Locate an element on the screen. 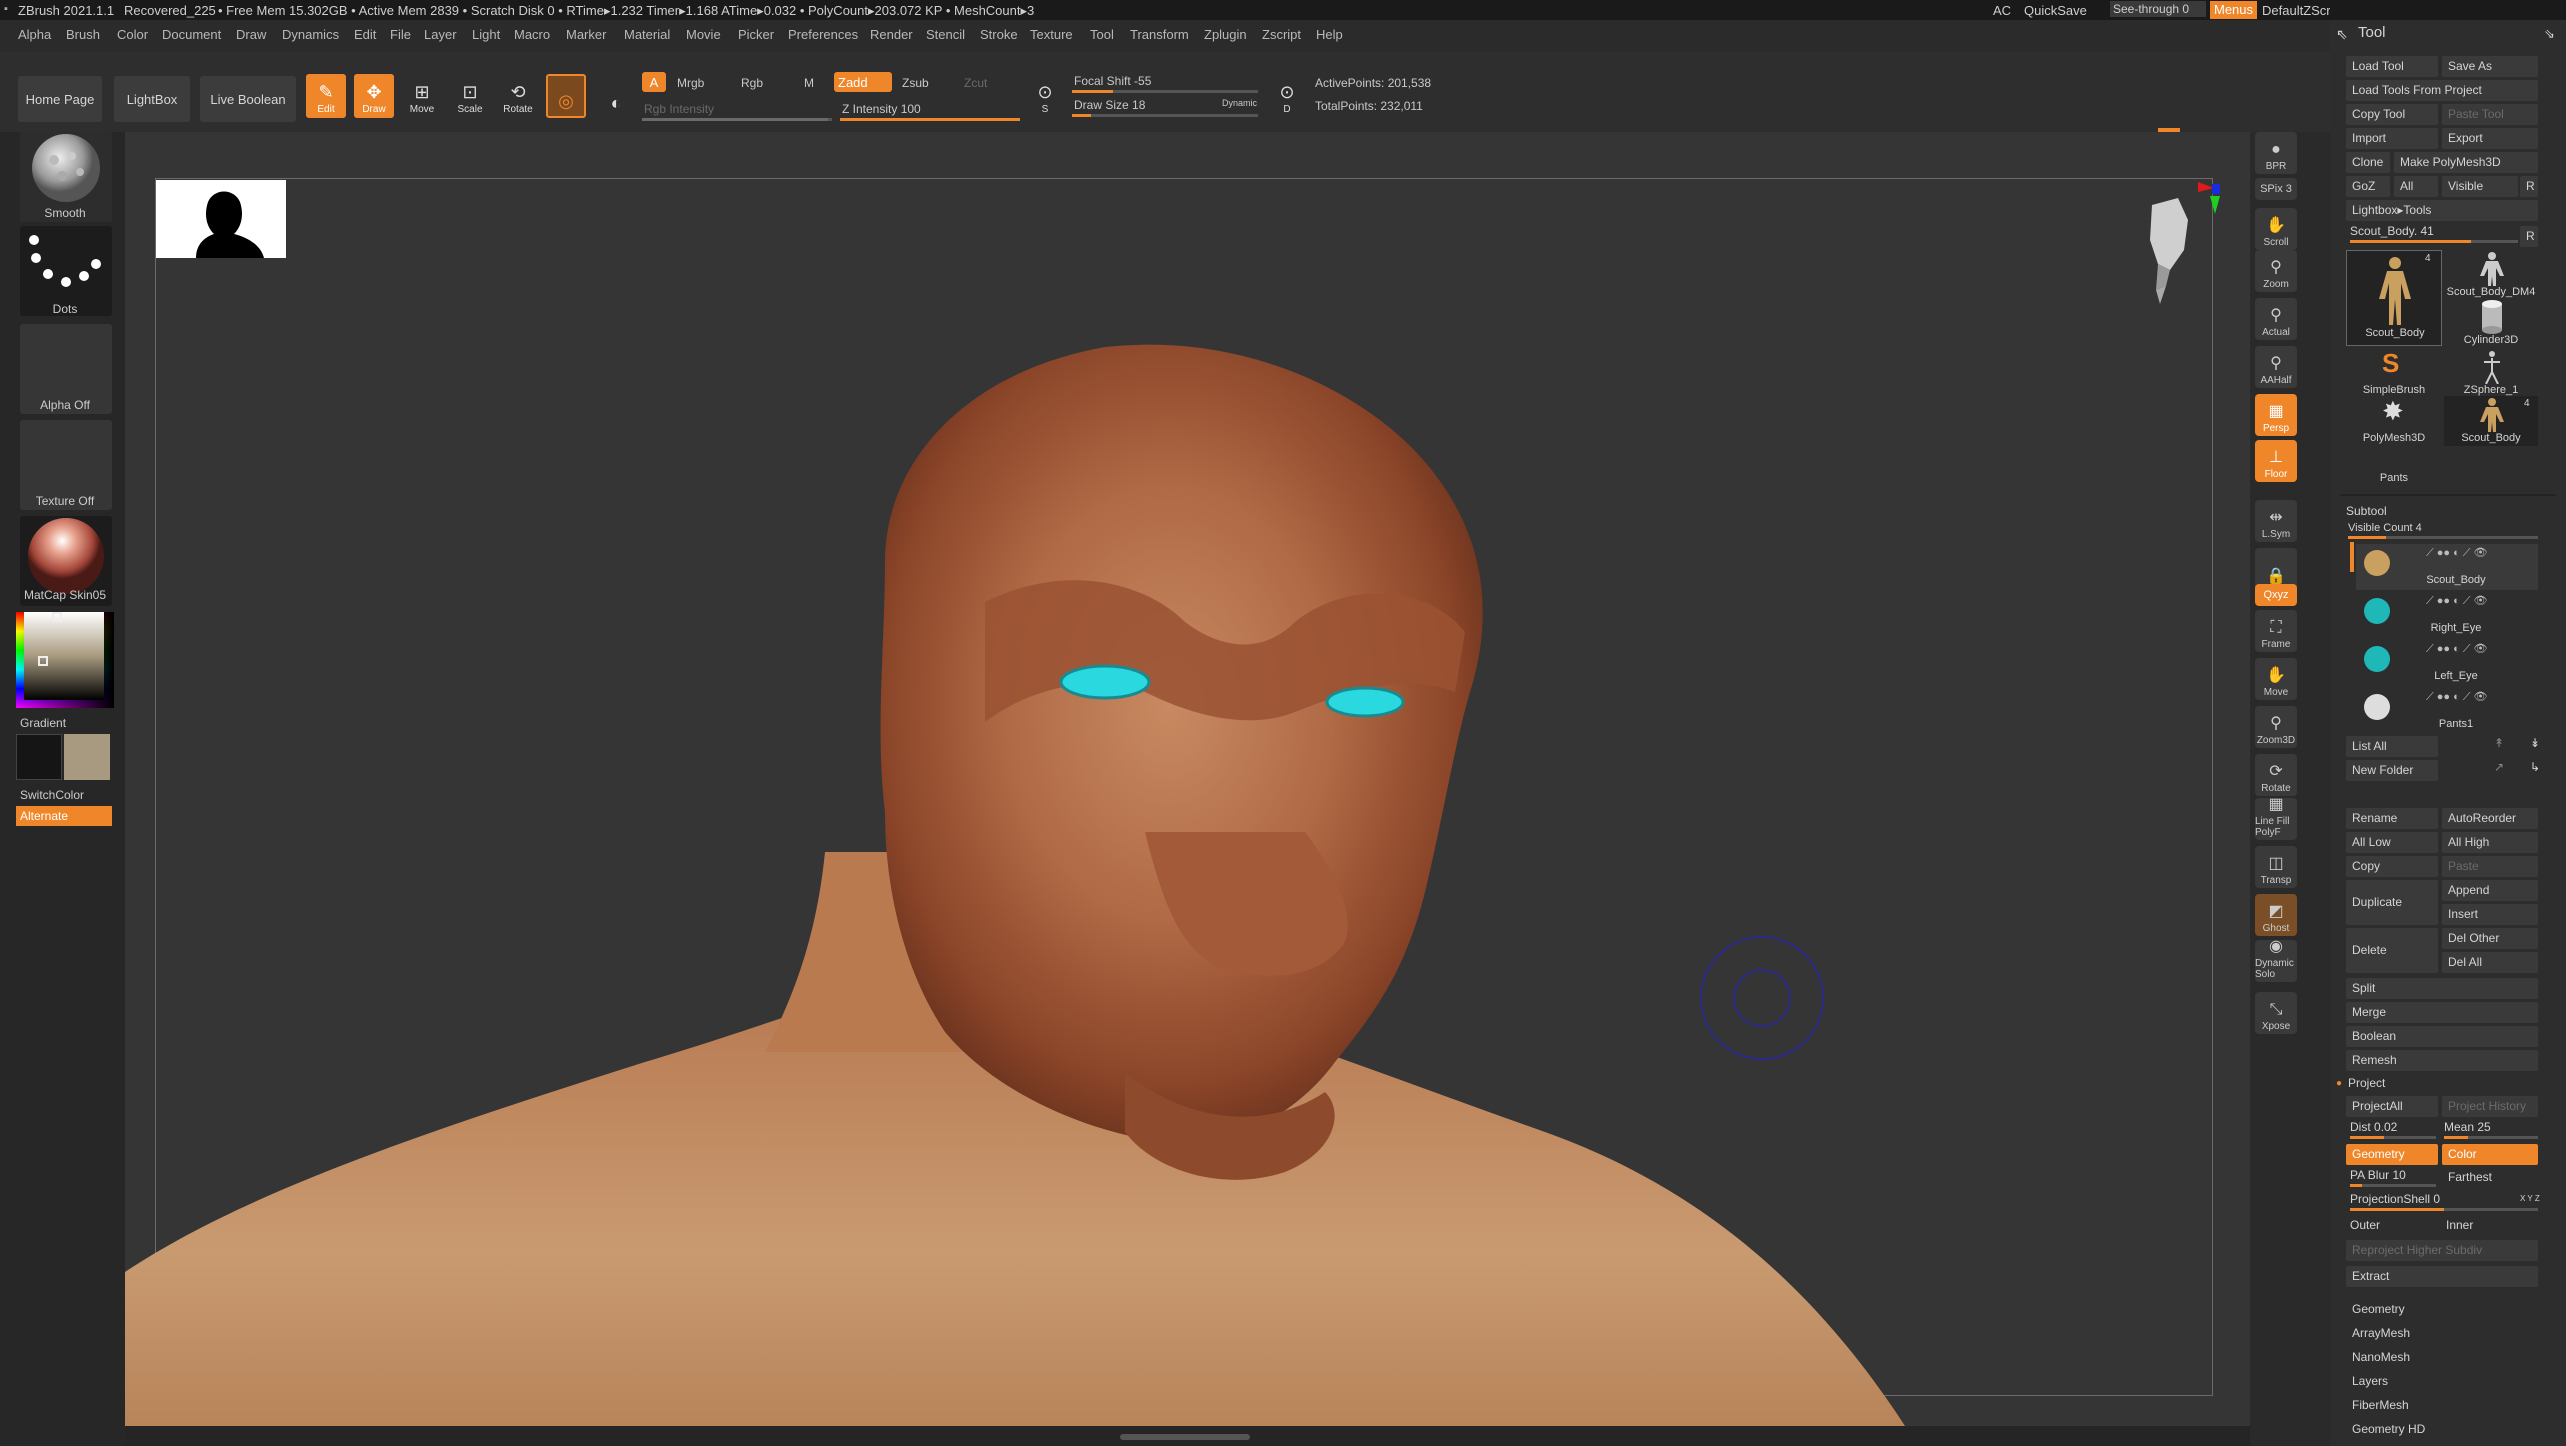 The image size is (2566, 1446). shelf-l-sym-button: ⇹ L.Sym is located at coordinates (2276, 521).